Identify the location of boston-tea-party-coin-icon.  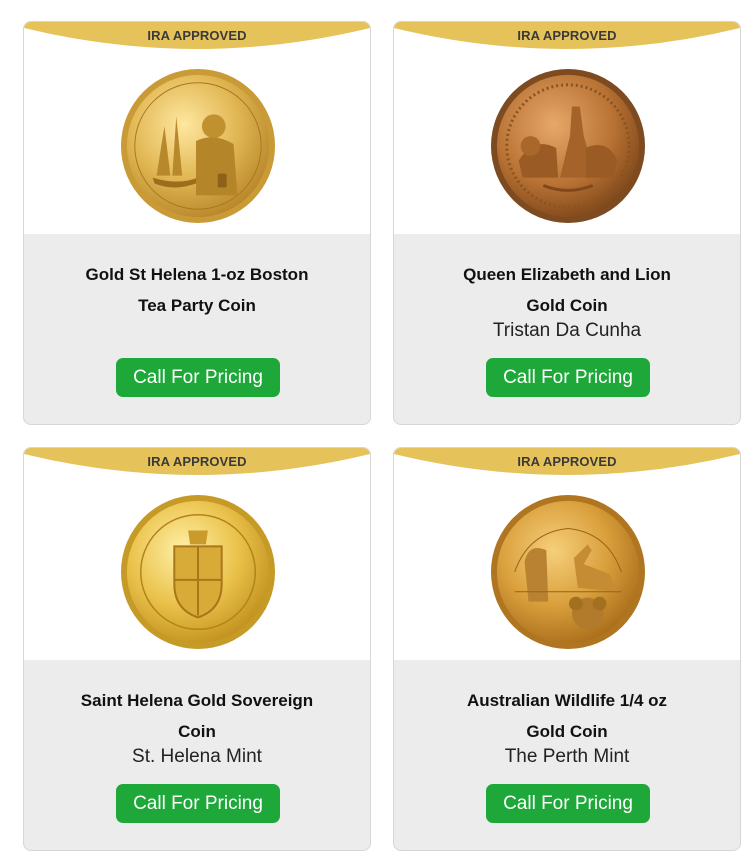
(198, 146).